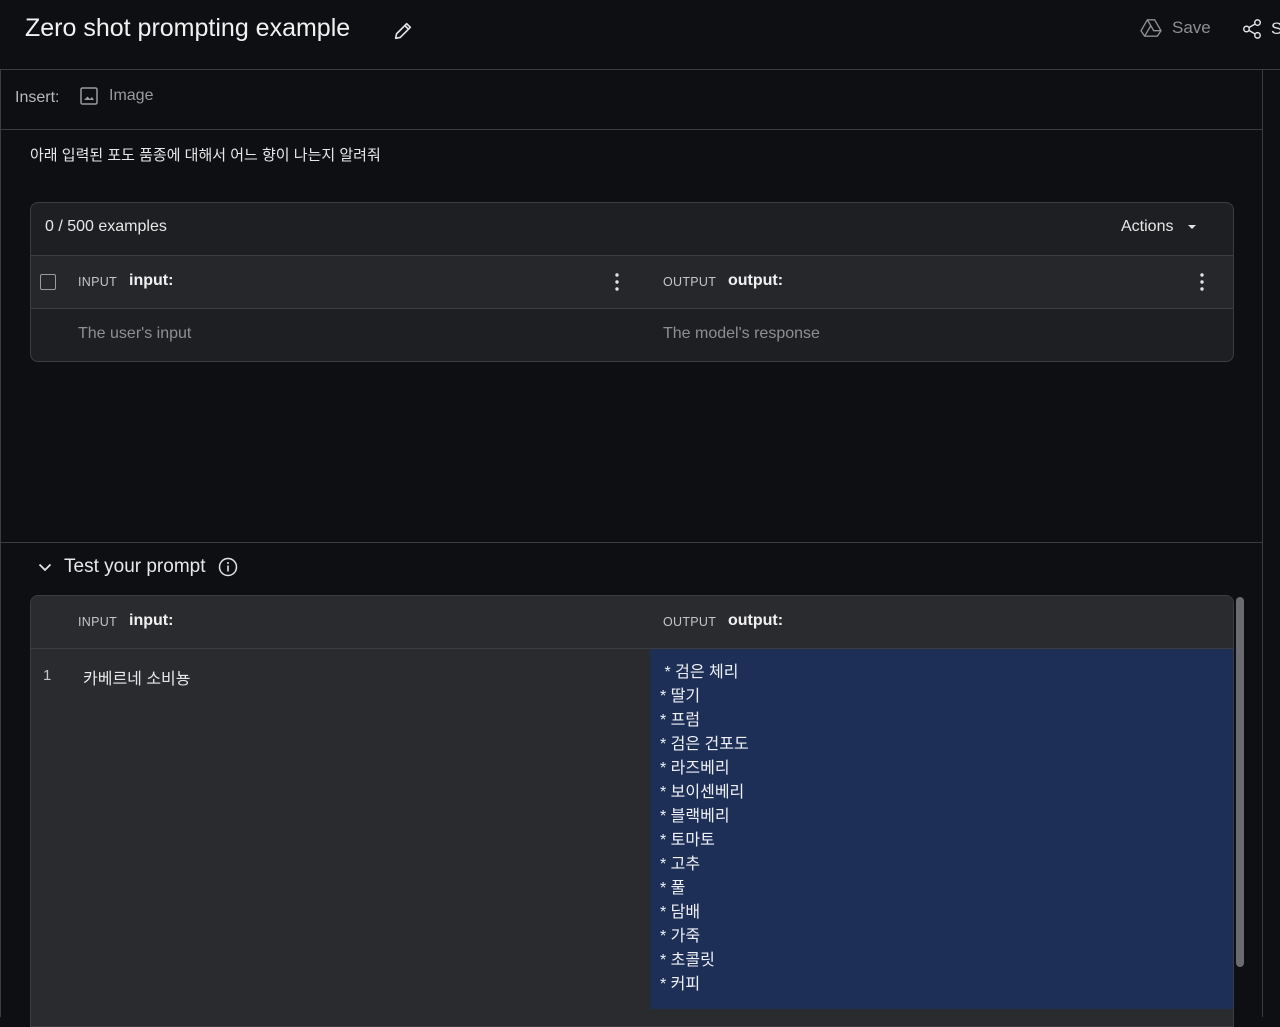 Image resolution: width=1280 pixels, height=1027 pixels. What do you see at coordinates (631, 100) in the screenshot?
I see `insert-toolbar: Insert: Image` at bounding box center [631, 100].